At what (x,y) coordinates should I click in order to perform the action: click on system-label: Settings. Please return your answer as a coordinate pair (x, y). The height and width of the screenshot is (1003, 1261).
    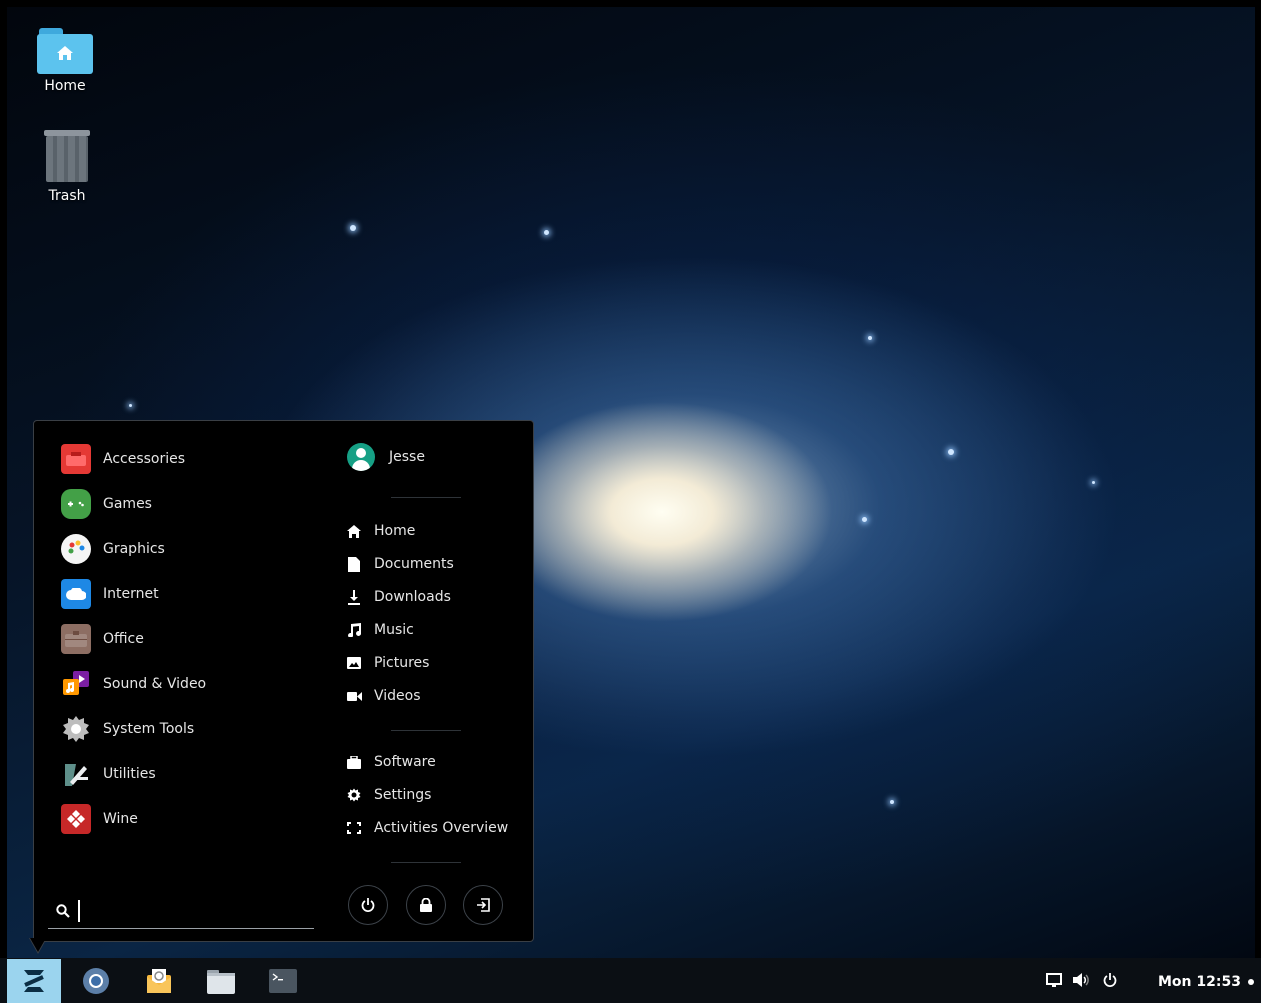
    Looking at the image, I should click on (403, 795).